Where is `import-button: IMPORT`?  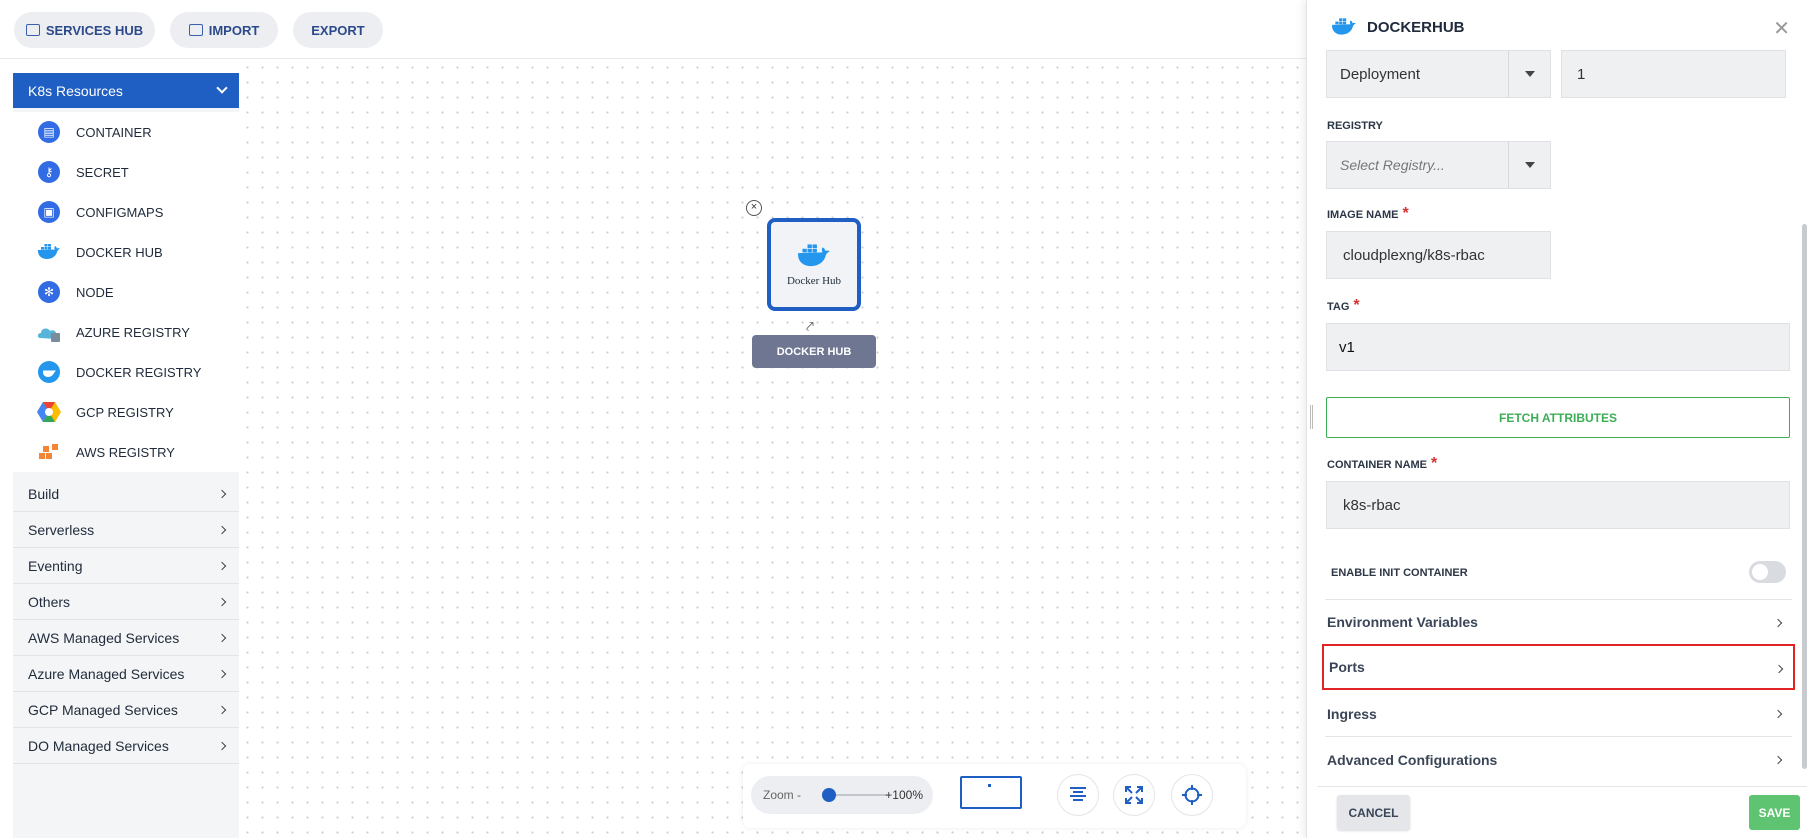 import-button: IMPORT is located at coordinates (224, 30).